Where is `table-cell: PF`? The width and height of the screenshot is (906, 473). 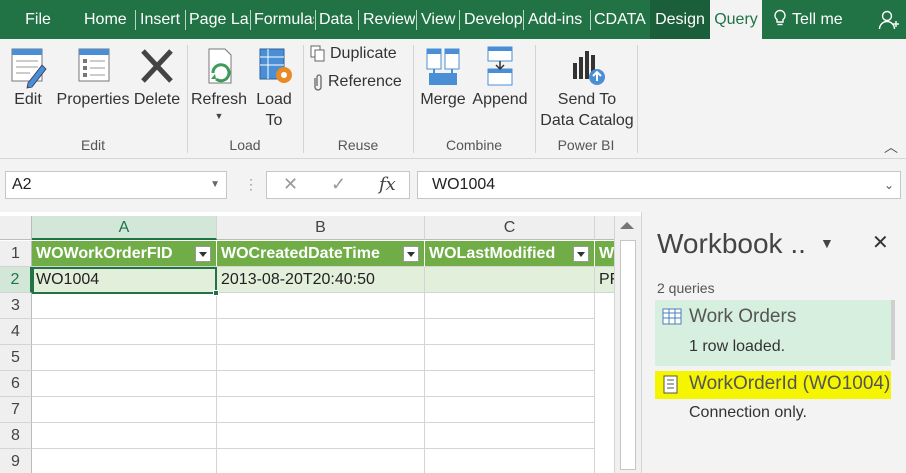
table-cell: PF is located at coordinates (604, 280).